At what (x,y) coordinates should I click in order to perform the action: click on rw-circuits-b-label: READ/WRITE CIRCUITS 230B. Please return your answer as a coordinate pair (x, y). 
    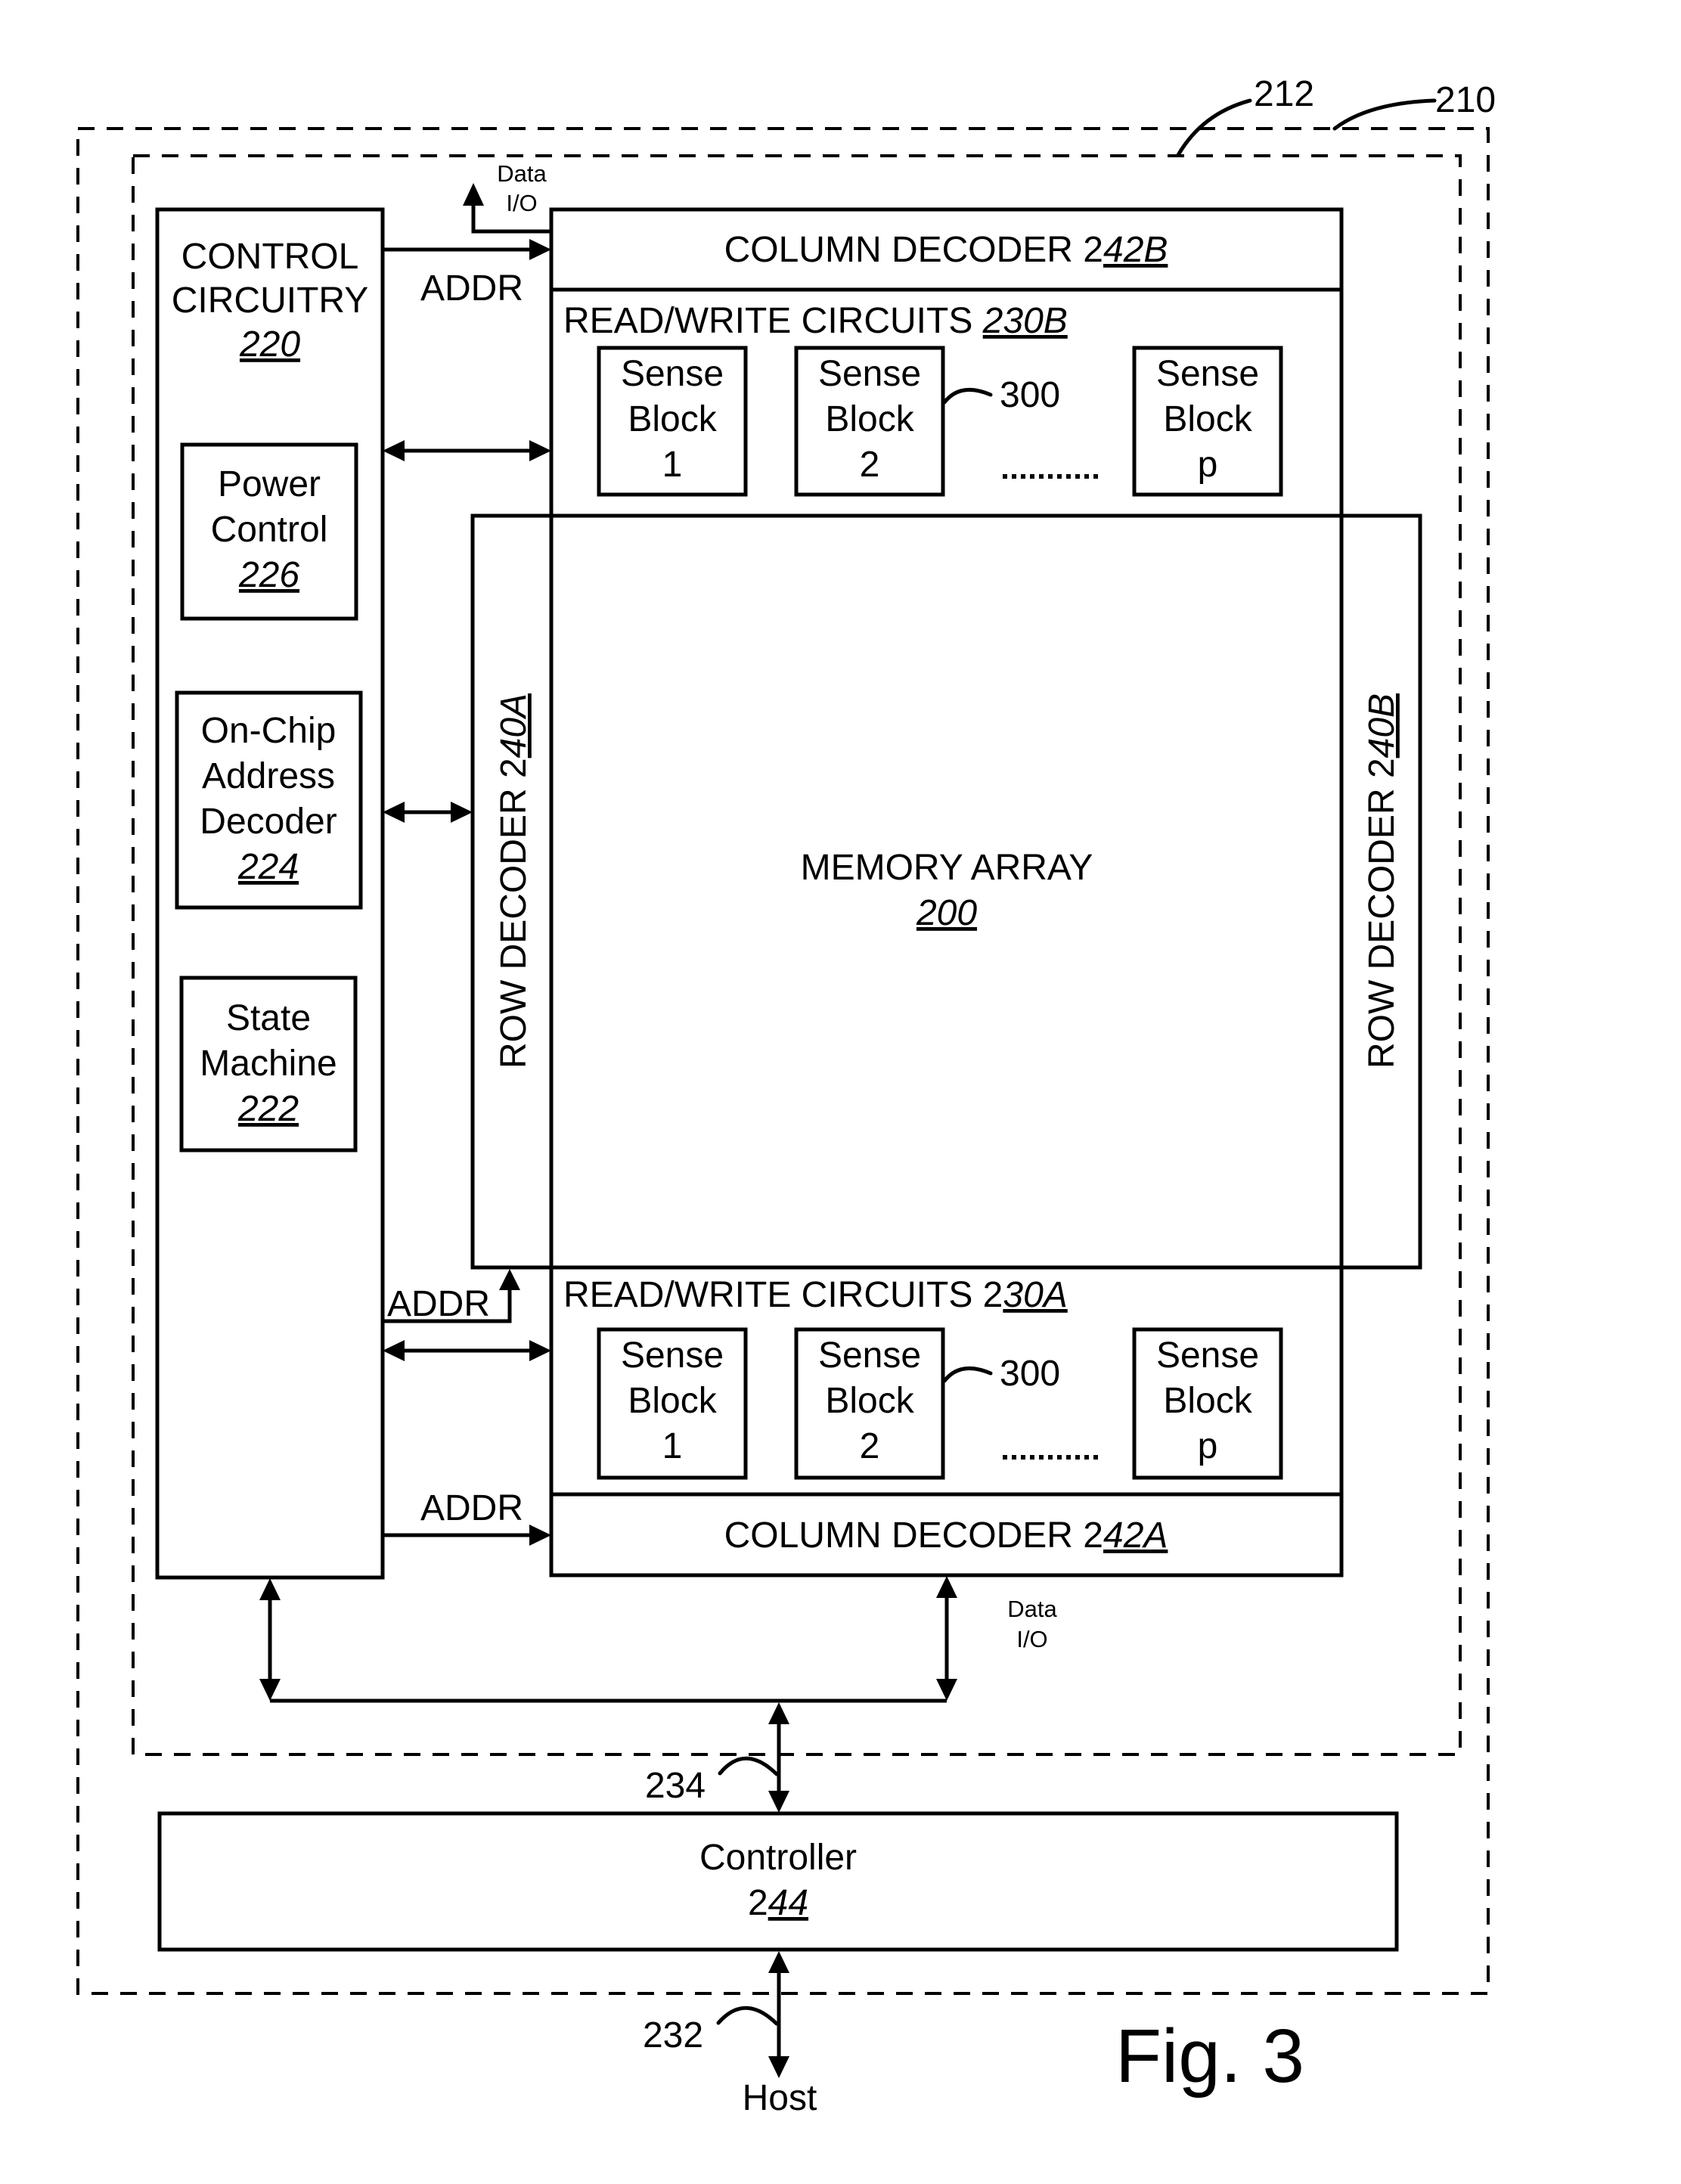
    Looking at the image, I should click on (815, 321).